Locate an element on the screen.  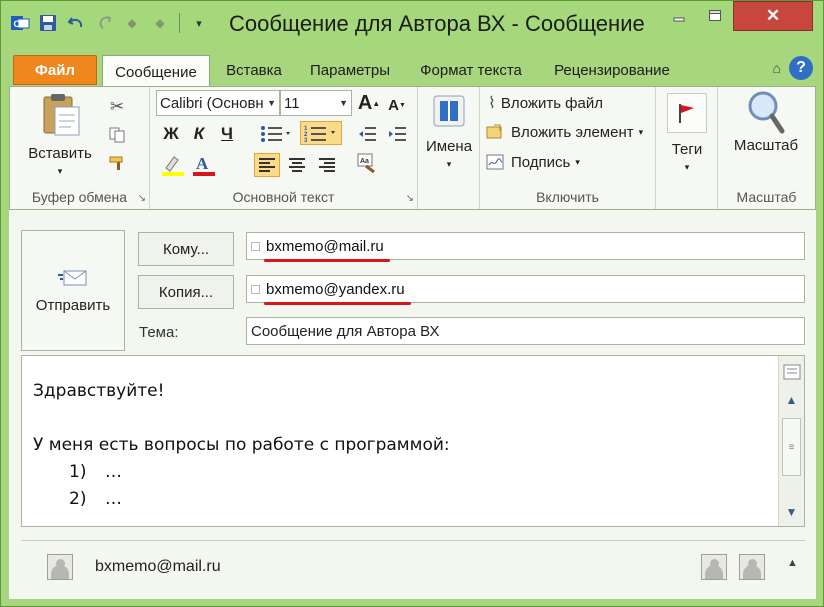
people-pane-name: bxmemo@mail.ru is located at coordinates (158, 566).